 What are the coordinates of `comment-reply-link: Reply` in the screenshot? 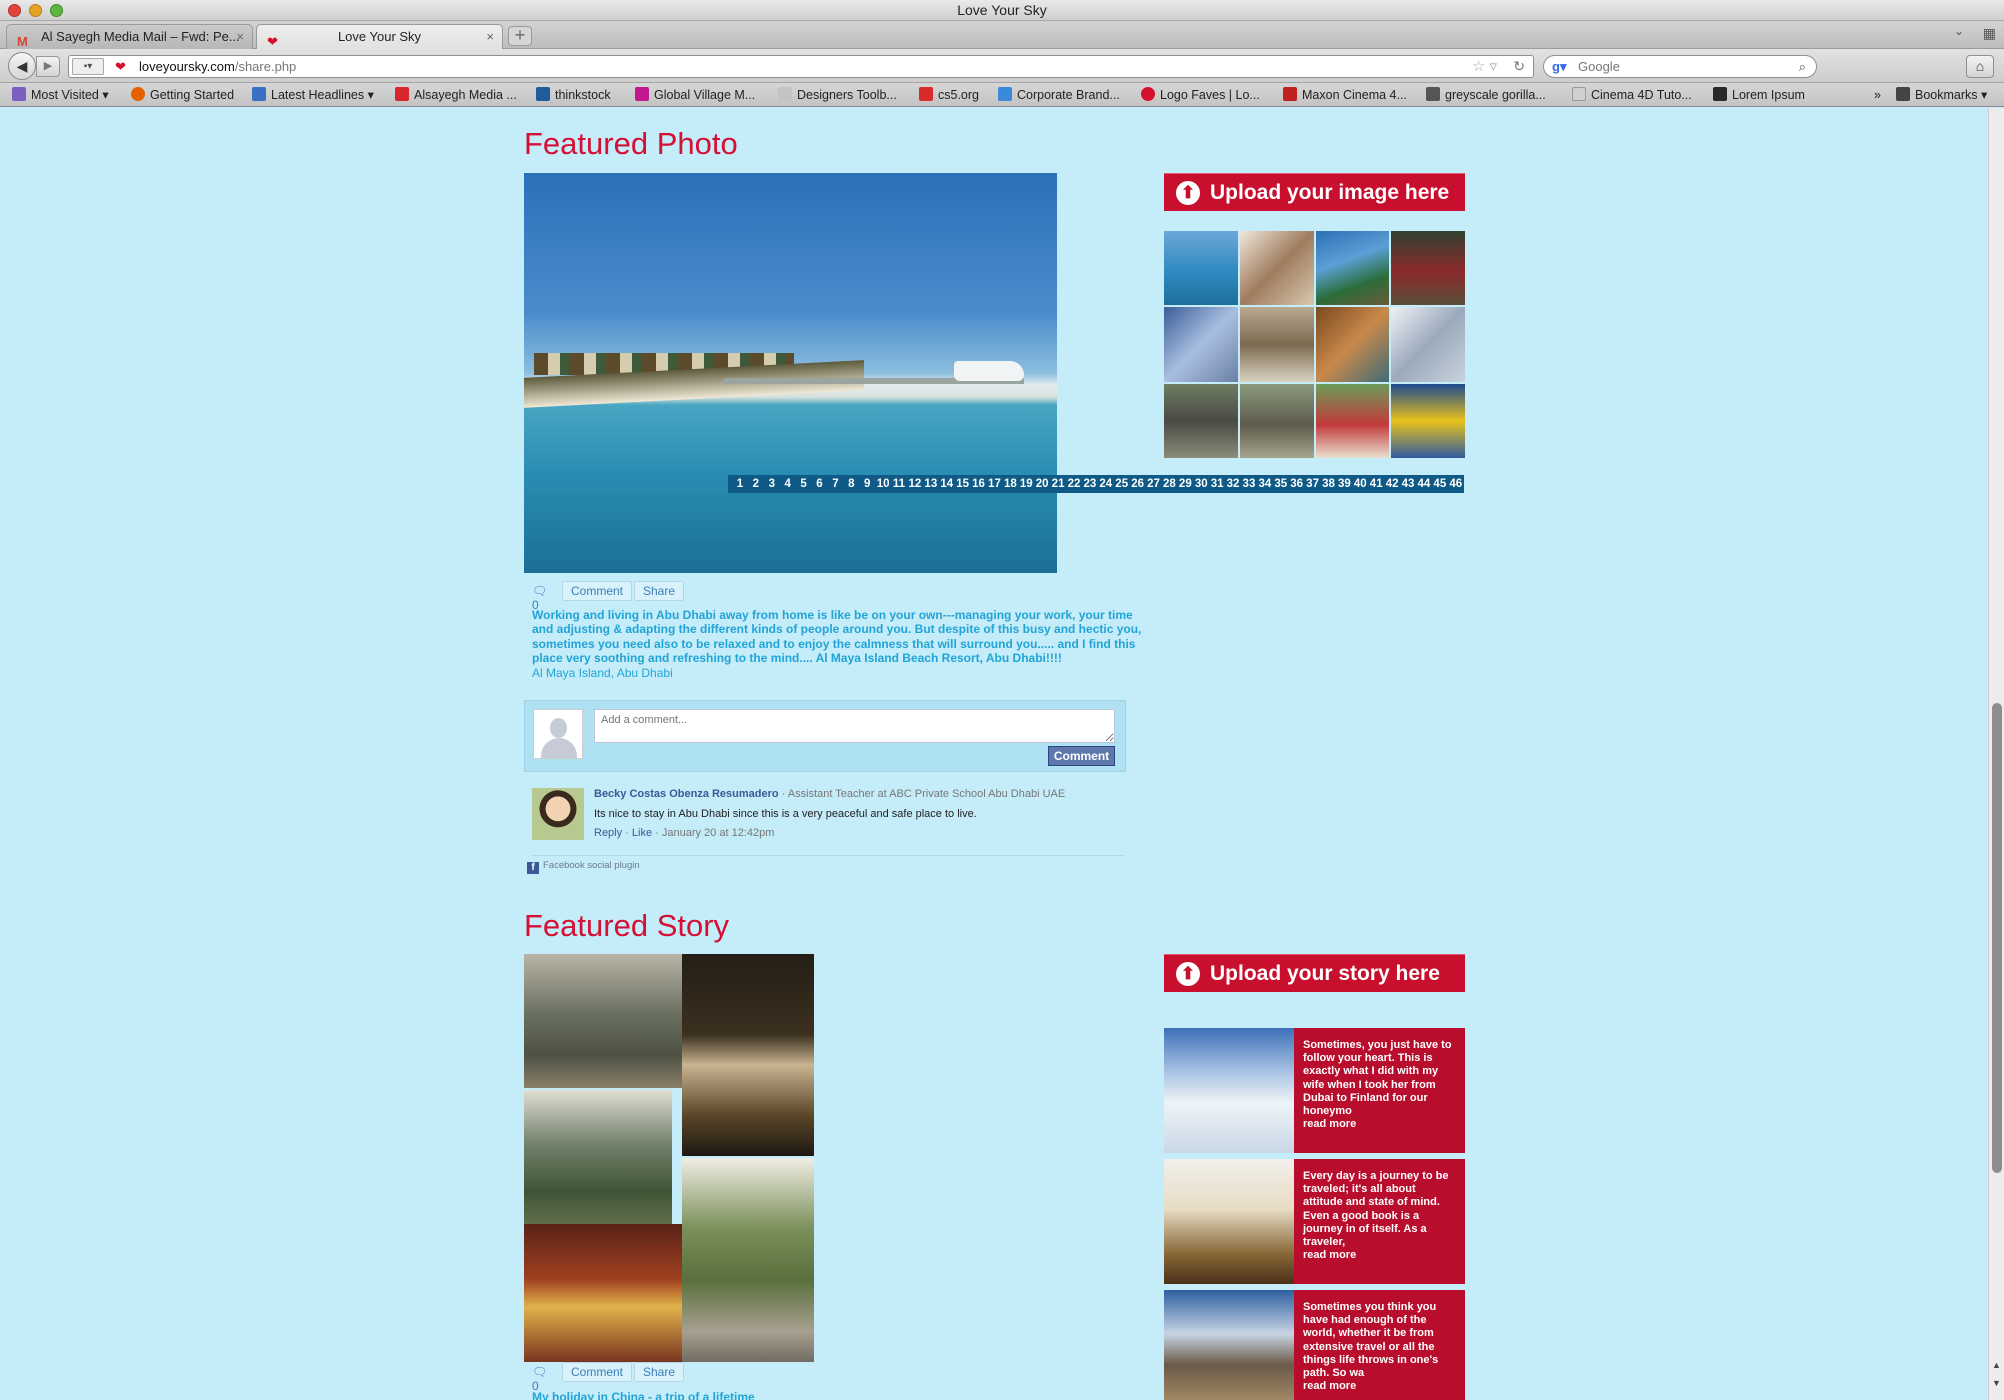 It's located at (608, 833).